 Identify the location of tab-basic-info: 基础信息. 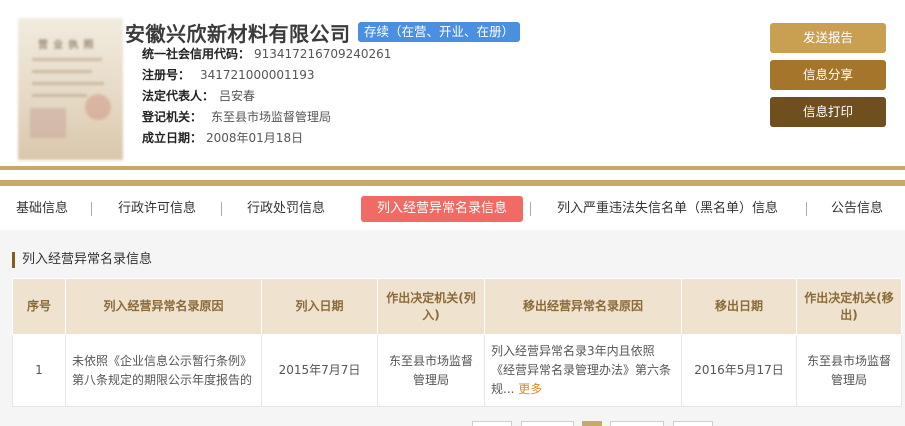
(42, 209).